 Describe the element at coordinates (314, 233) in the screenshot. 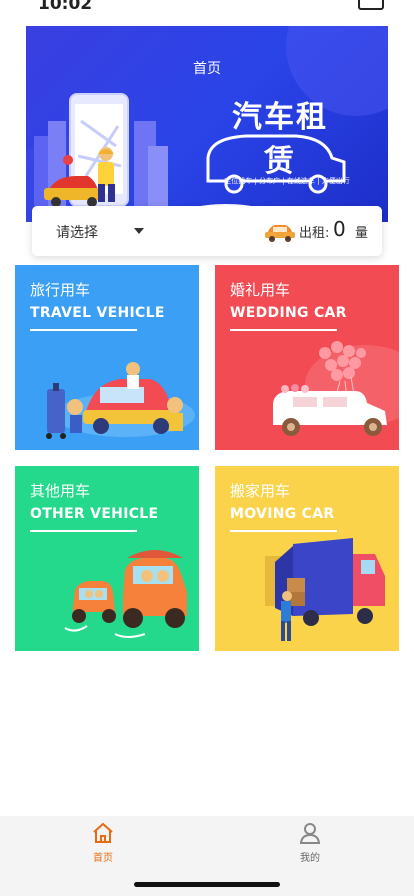

I see `rent-label: 出租:` at that location.